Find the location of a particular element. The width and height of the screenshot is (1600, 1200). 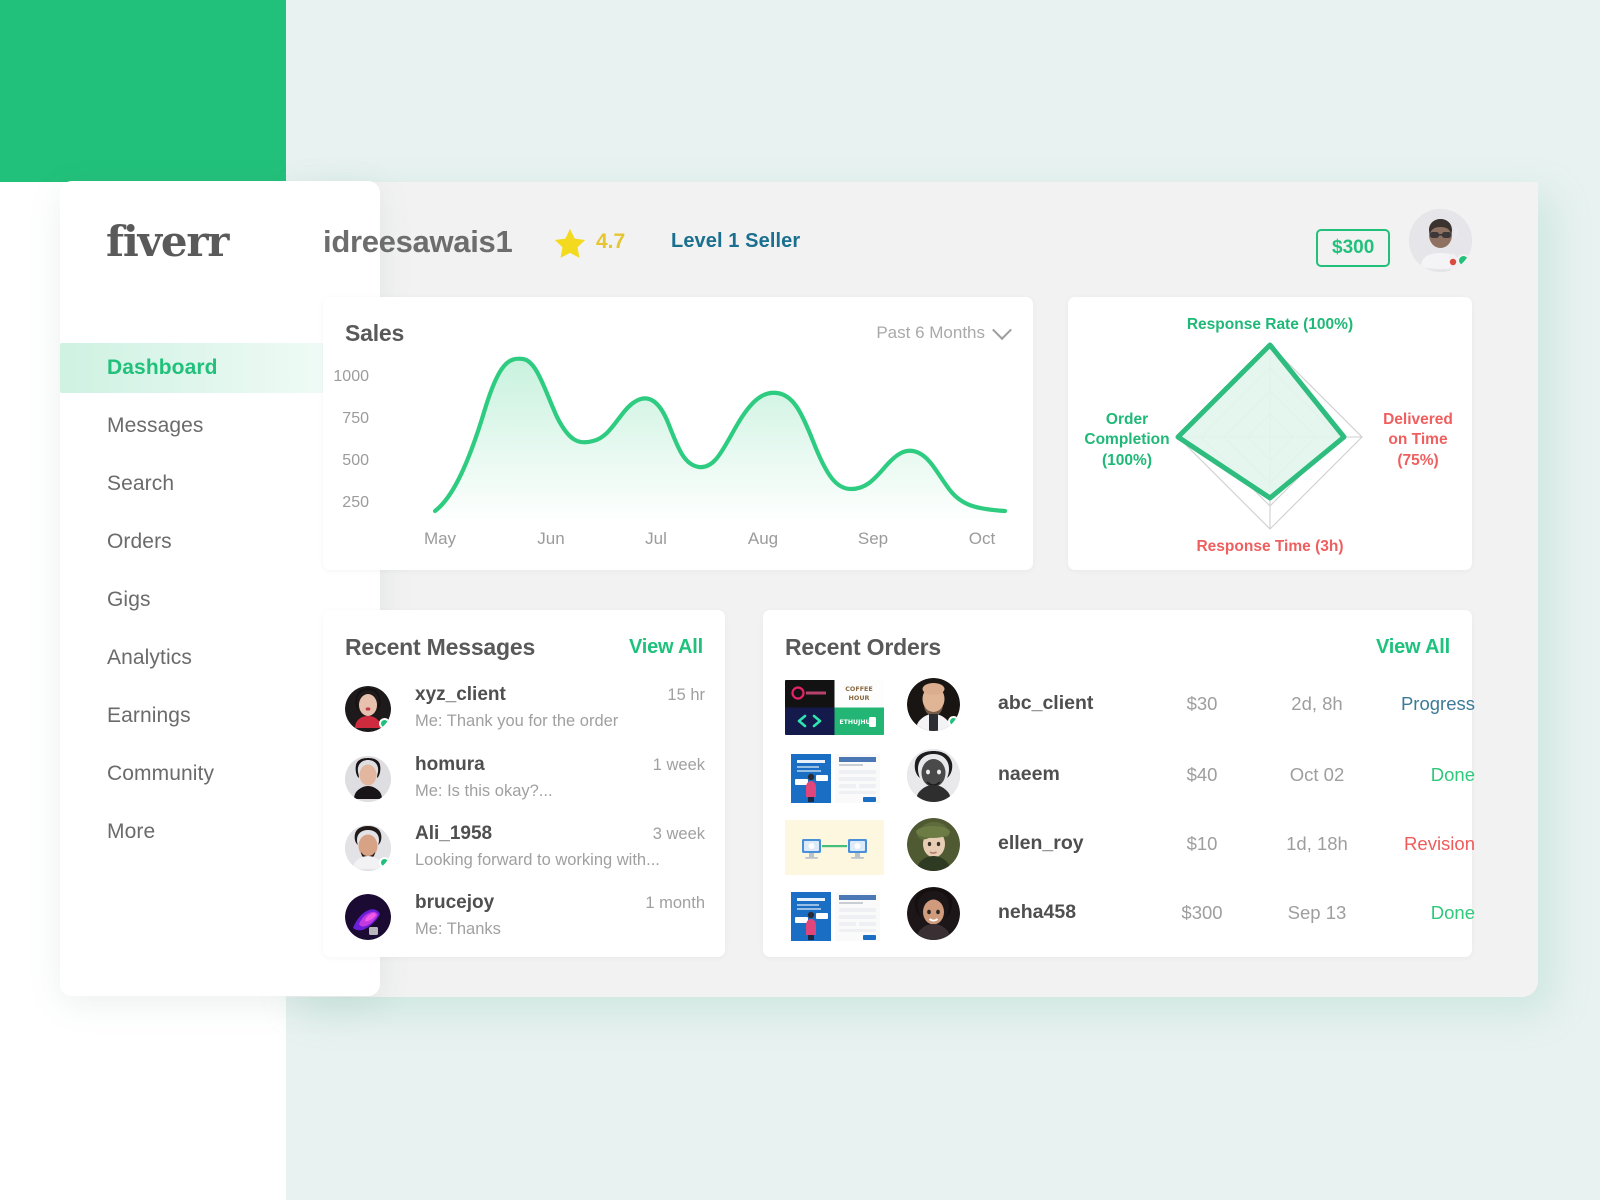

order-due-date: 2d, 8h is located at coordinates (1317, 703).